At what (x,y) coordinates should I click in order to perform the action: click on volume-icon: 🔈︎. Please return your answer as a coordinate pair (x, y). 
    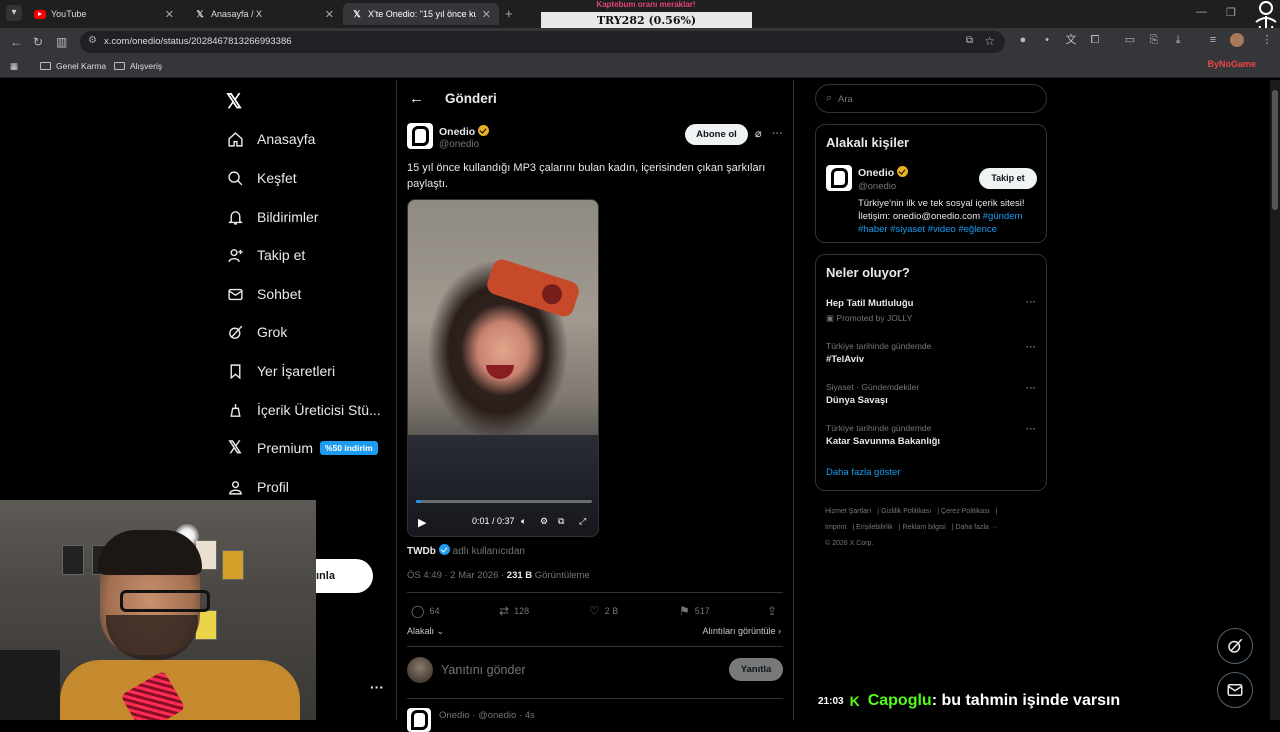
    Looking at the image, I should click on (523, 521).